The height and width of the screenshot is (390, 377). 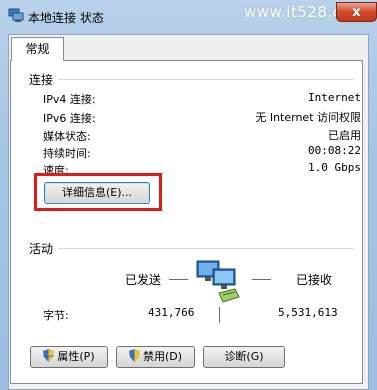 I want to click on connection-divider, so click(x=206, y=79).